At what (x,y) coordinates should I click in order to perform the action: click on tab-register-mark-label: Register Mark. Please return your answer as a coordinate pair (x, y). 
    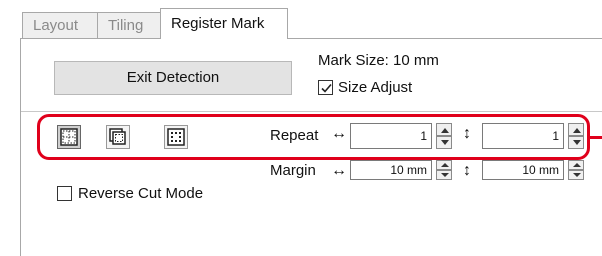
    Looking at the image, I should click on (218, 23).